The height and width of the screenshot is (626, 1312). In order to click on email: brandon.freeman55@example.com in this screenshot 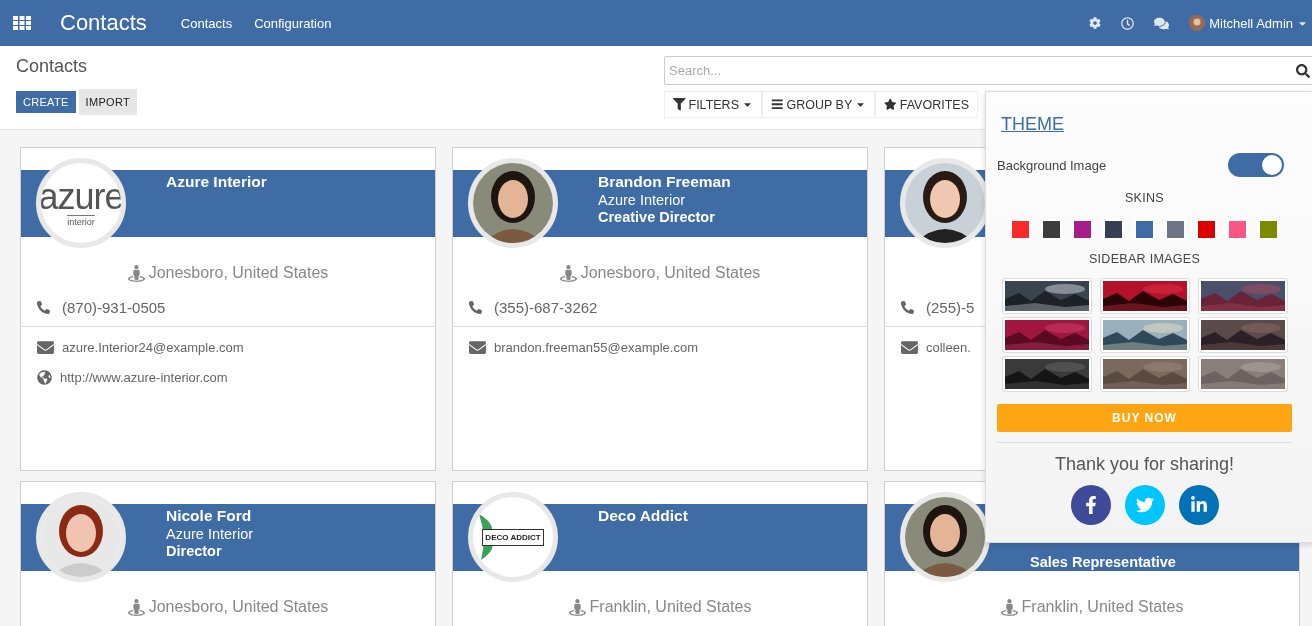, I will do `click(596, 347)`.